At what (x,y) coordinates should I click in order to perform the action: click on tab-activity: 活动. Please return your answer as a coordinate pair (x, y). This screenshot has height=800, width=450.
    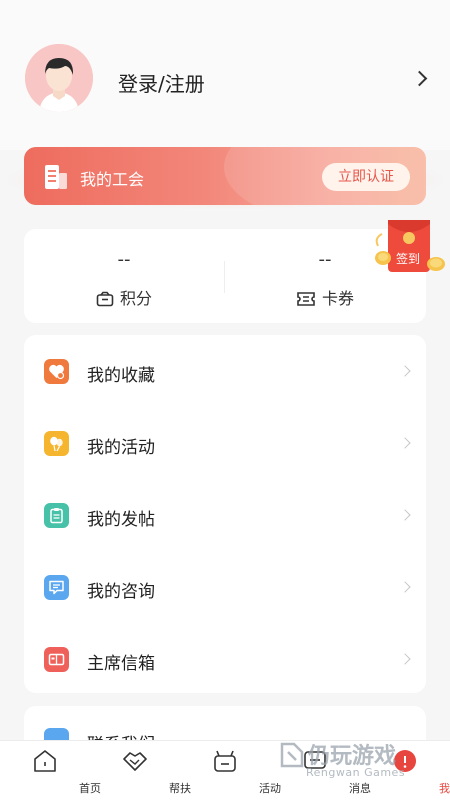
    Looking at the image, I should click on (230, 770).